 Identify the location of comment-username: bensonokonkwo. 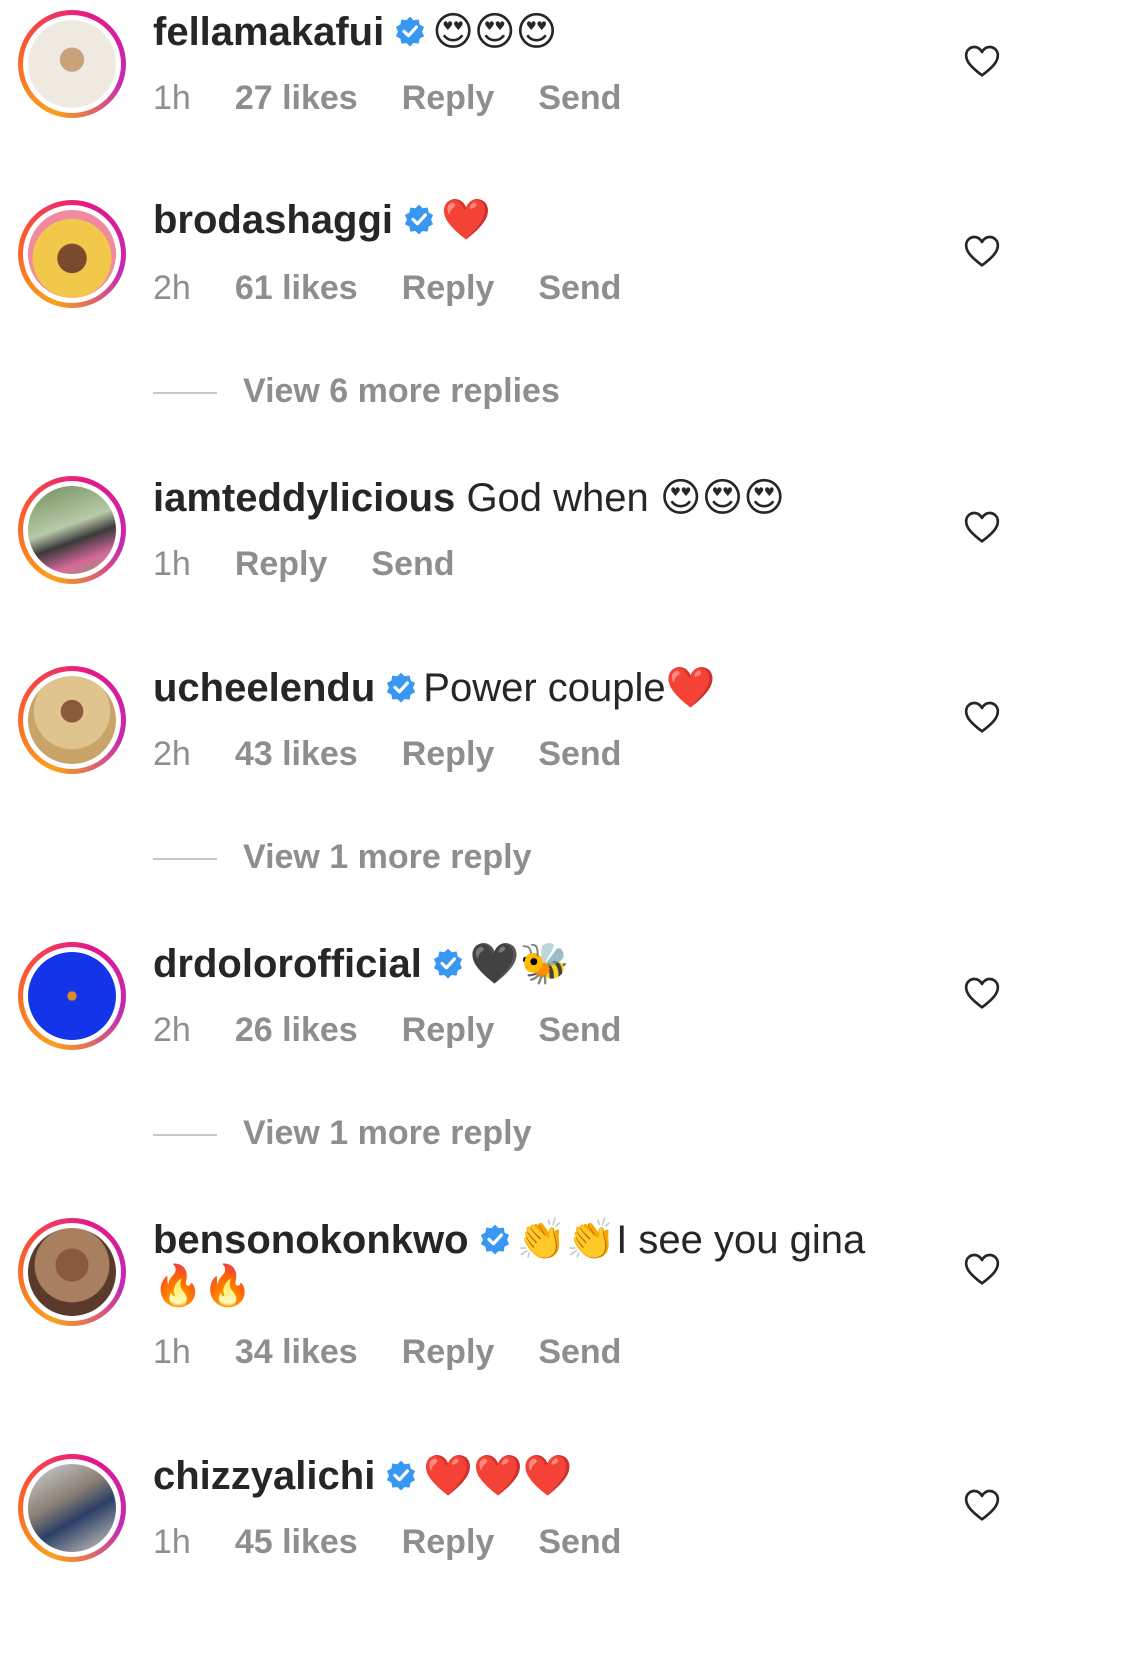
(311, 1240).